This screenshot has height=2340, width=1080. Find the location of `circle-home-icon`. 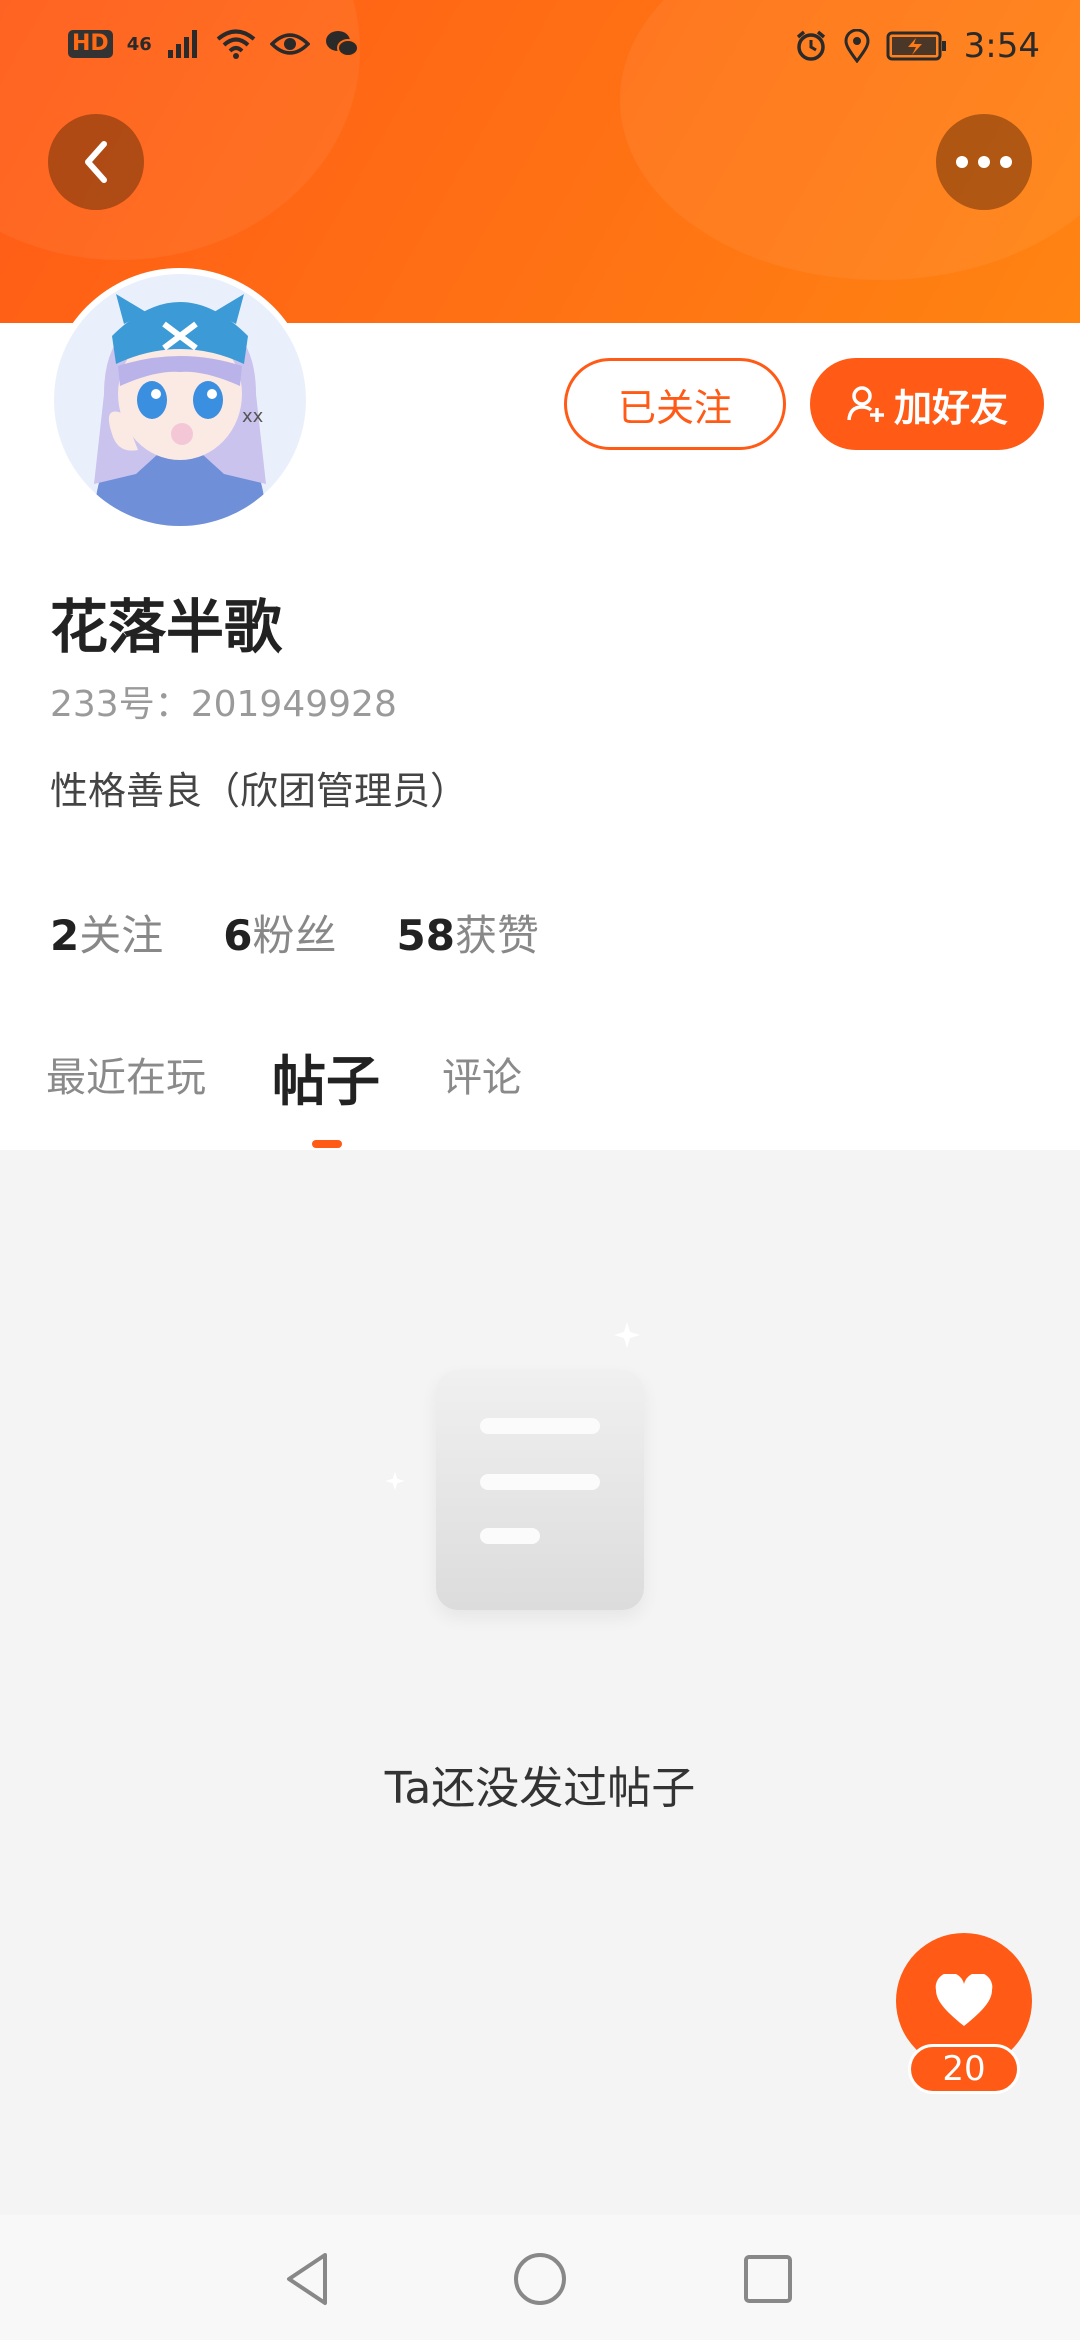

circle-home-icon is located at coordinates (540, 2279).